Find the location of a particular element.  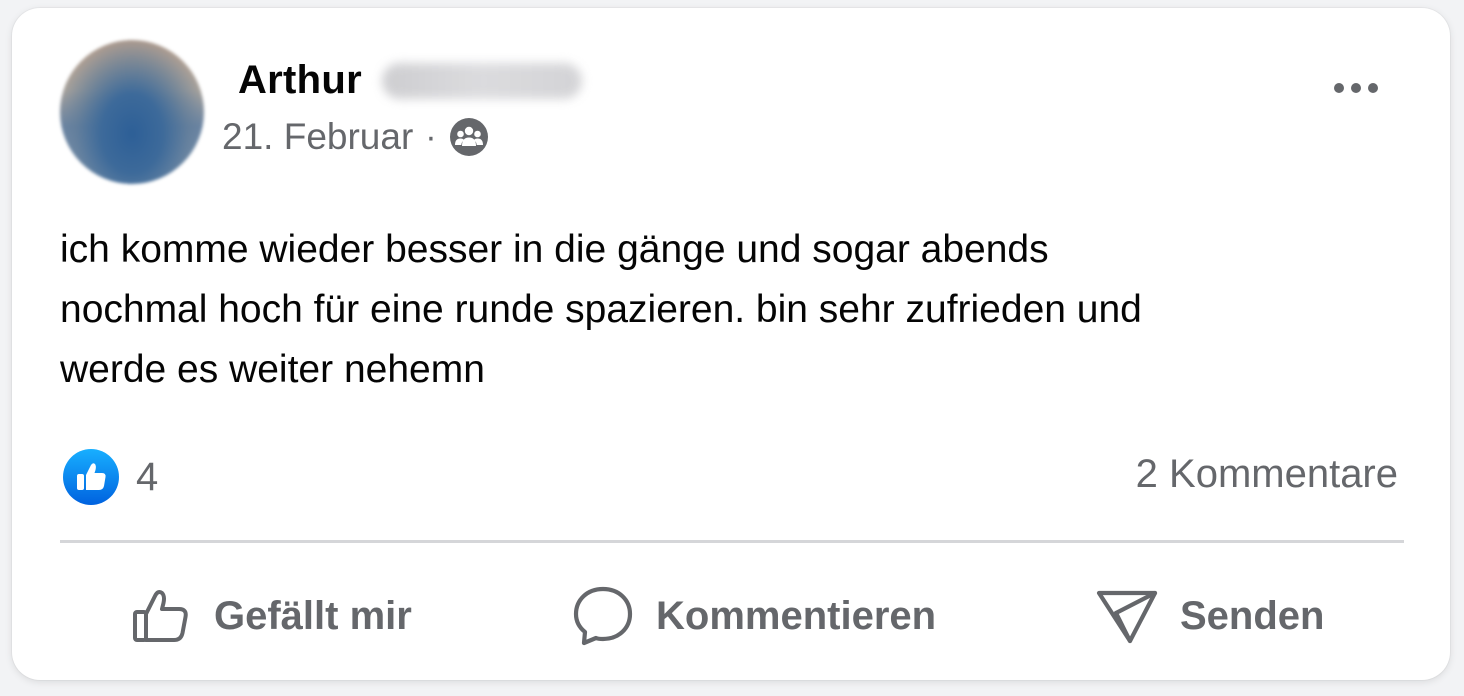

send-icon is located at coordinates (1127, 616).